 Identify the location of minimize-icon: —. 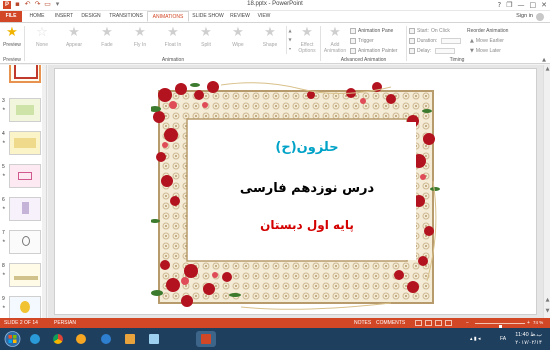
(521, 5).